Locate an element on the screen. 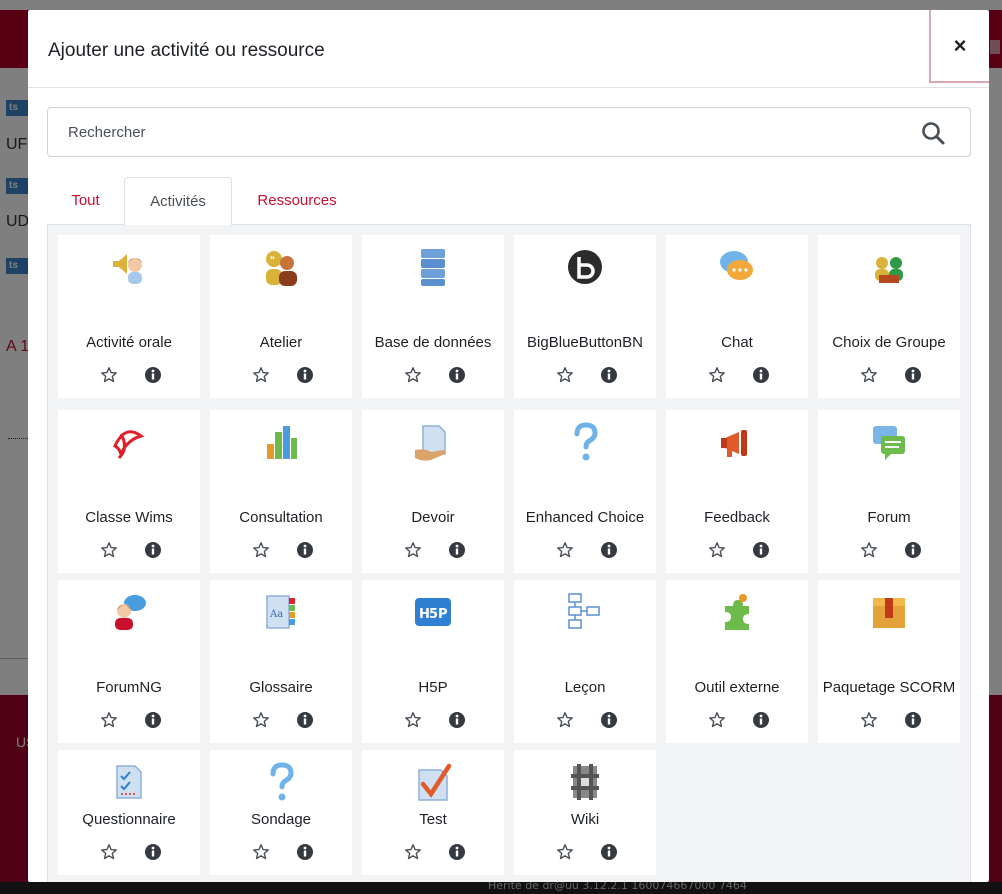 This screenshot has height=894, width=1002. modal-header: Ajouter une activité ou ressource × is located at coordinates (508, 49).